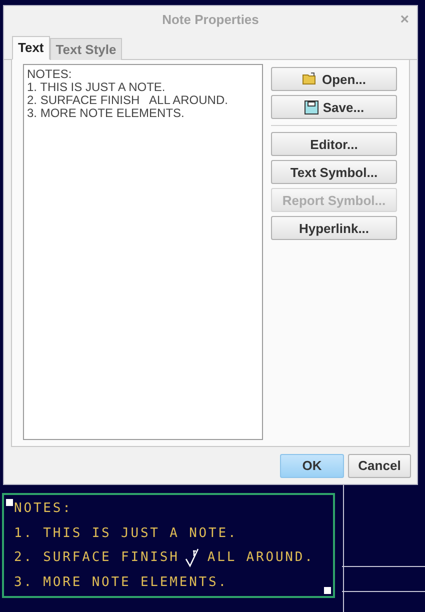 The width and height of the screenshot is (425, 612). What do you see at coordinates (260, 558) in the screenshot?
I see `note-line-text: ALL AROUND.` at bounding box center [260, 558].